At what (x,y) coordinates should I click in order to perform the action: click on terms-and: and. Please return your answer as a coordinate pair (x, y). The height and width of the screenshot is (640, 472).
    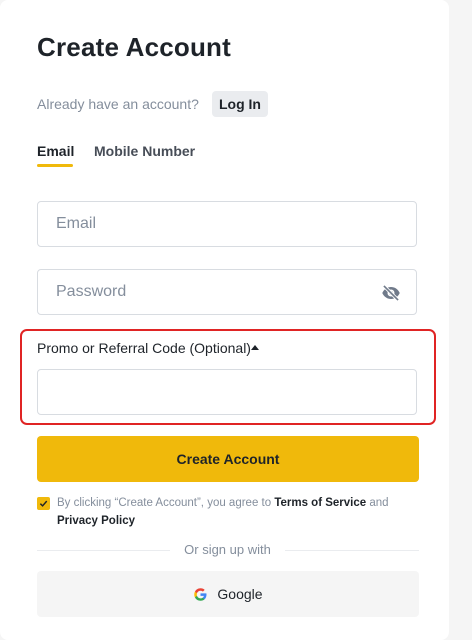
    Looking at the image, I should click on (377, 503).